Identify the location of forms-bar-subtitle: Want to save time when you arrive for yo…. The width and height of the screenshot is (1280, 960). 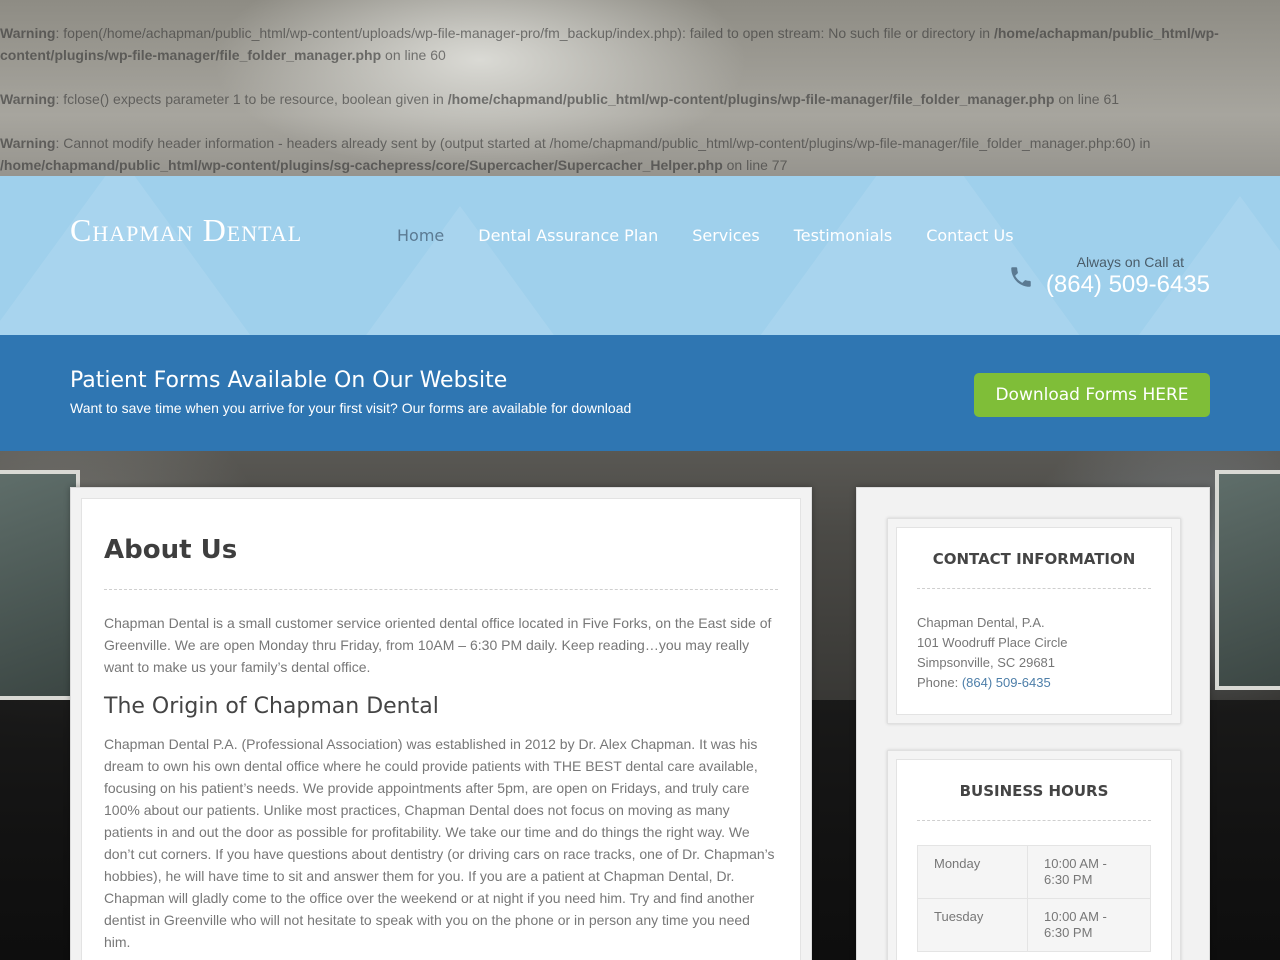
(351, 408).